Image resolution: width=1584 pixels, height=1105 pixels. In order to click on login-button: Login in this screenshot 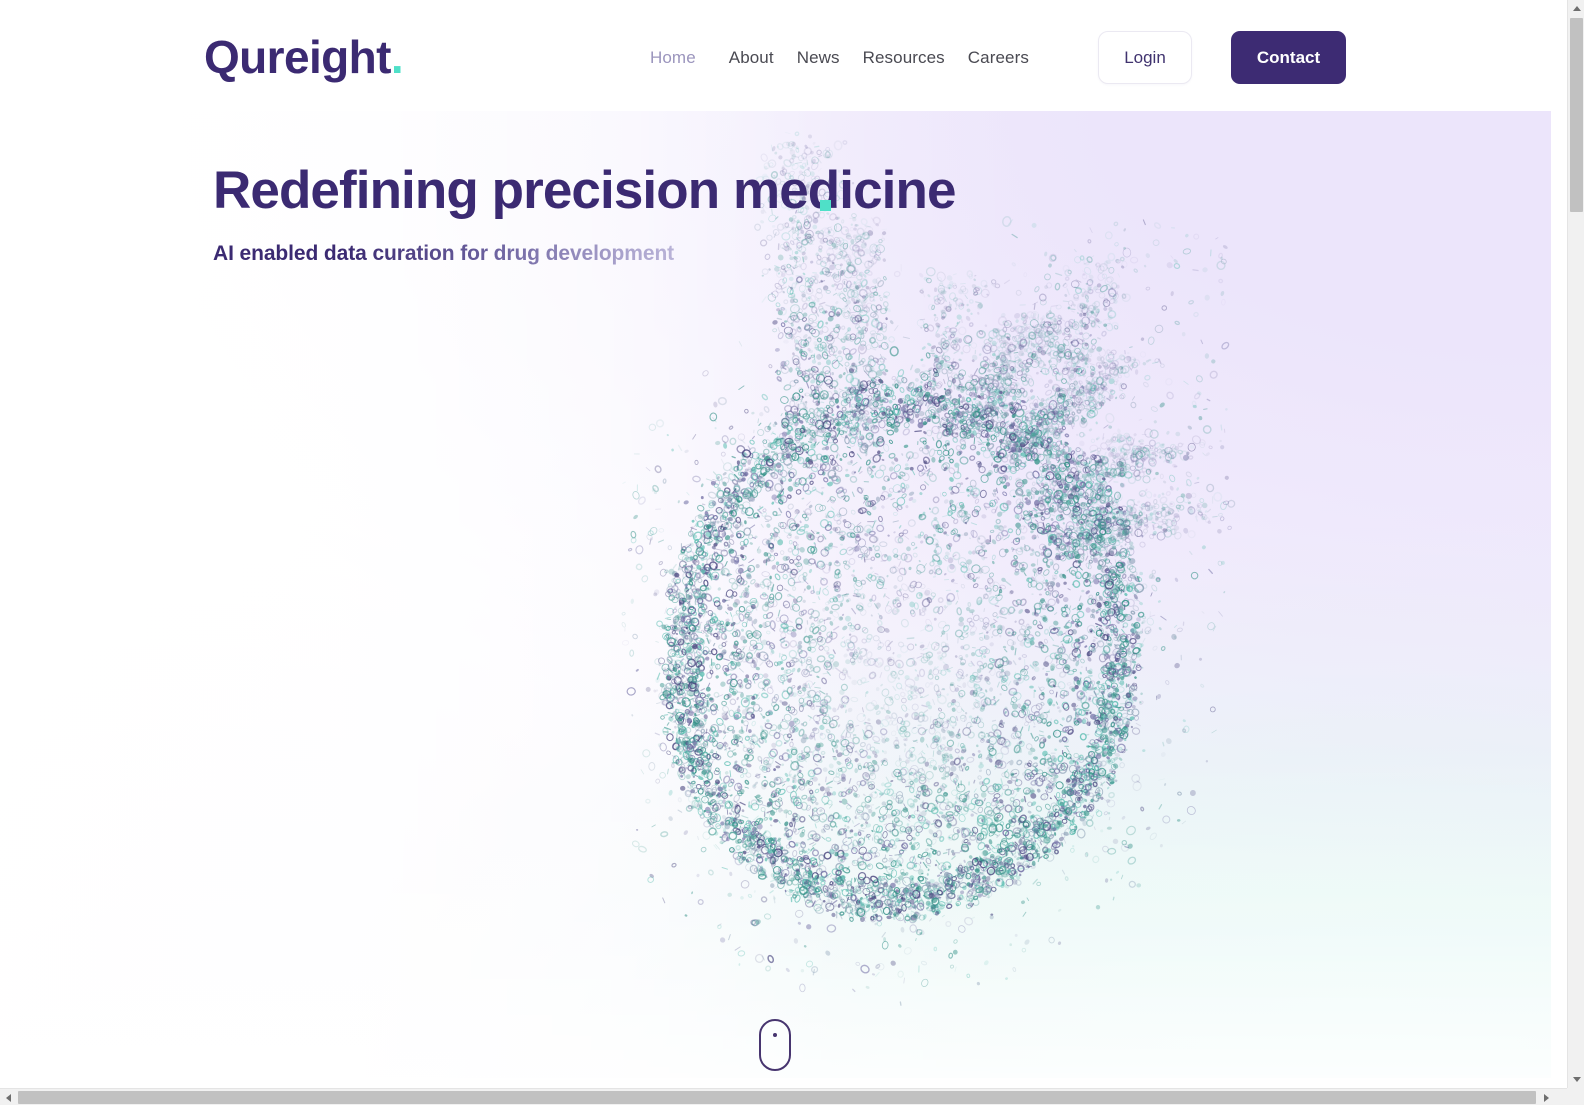, I will do `click(1145, 57)`.